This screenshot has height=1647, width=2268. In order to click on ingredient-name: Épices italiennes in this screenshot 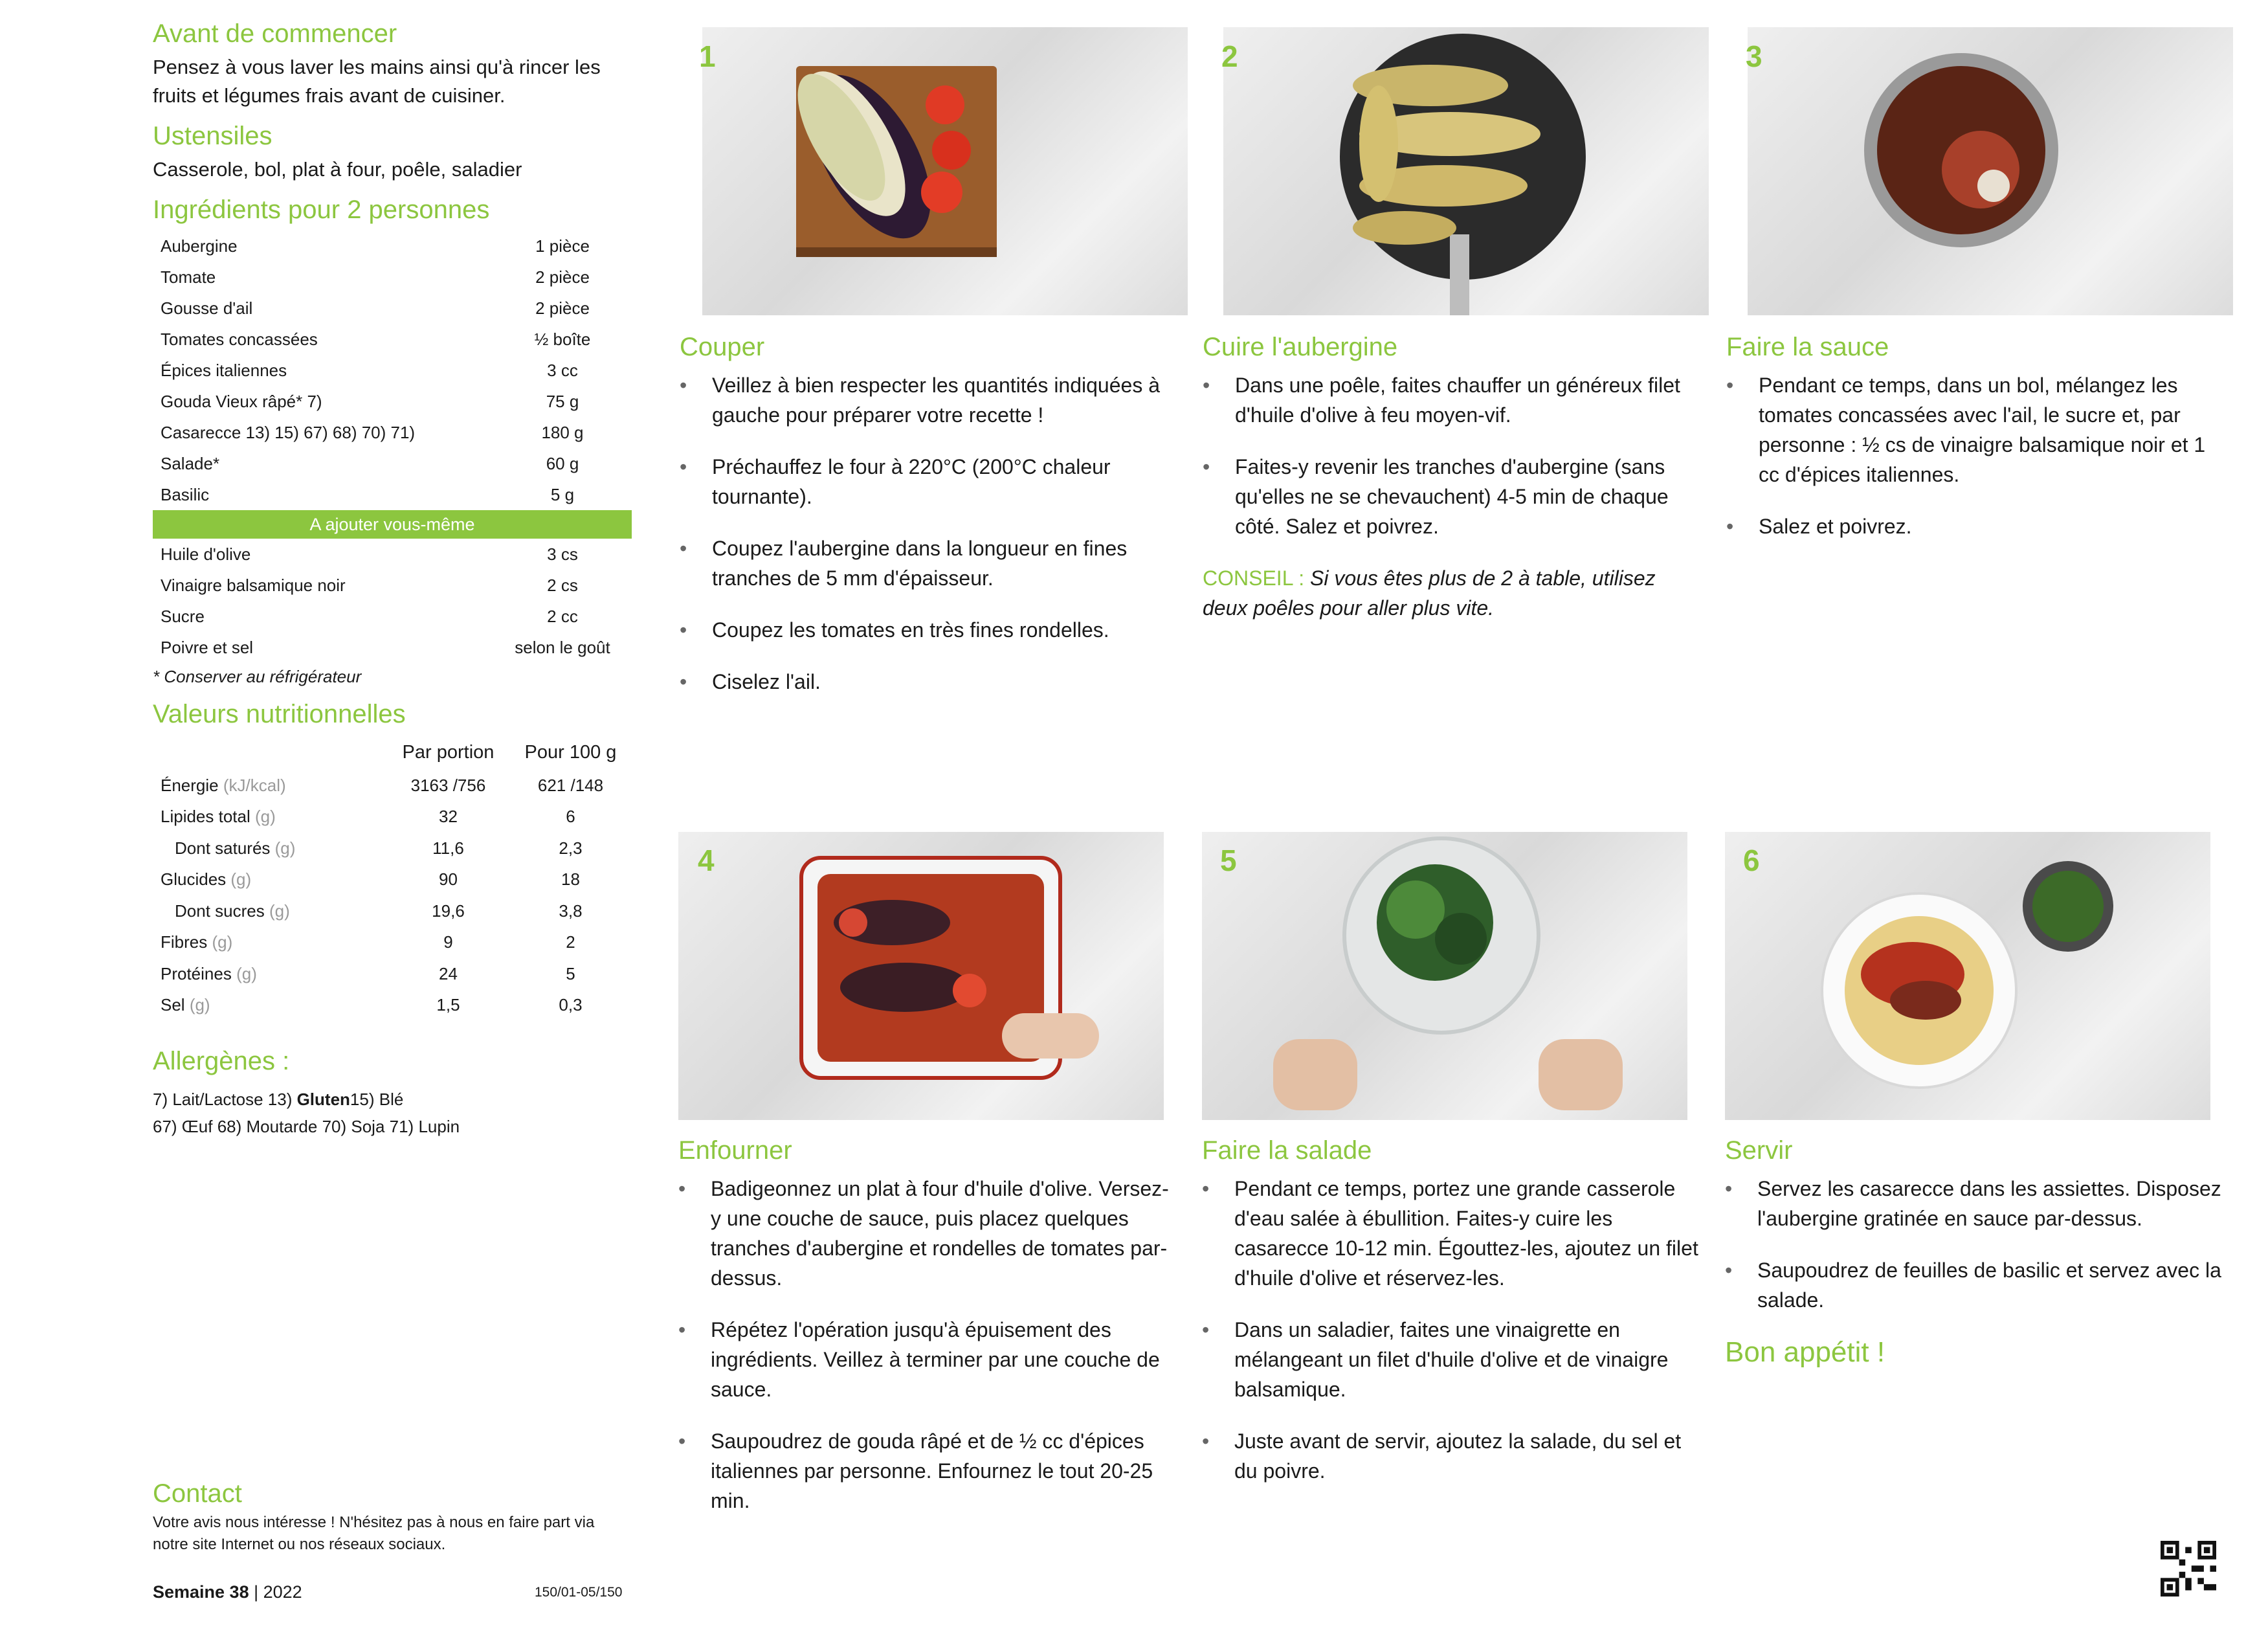, I will do `click(224, 370)`.